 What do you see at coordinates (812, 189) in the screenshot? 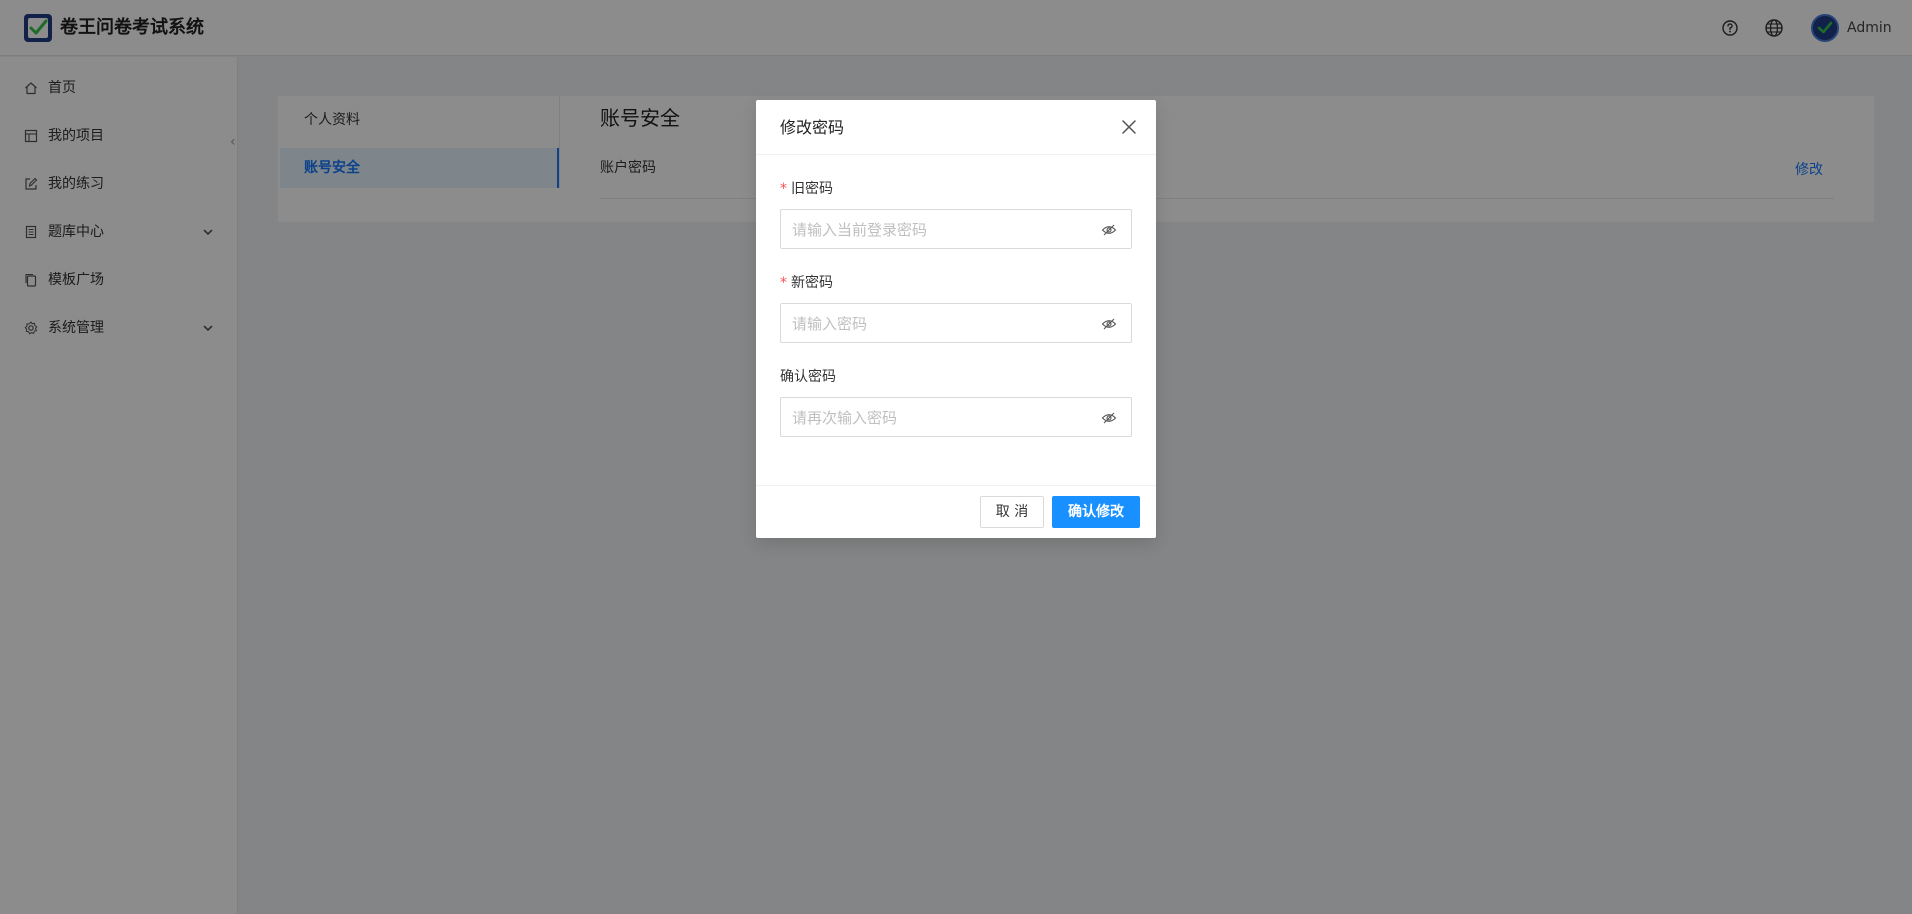
I see `field-label-text: 旧密码` at bounding box center [812, 189].